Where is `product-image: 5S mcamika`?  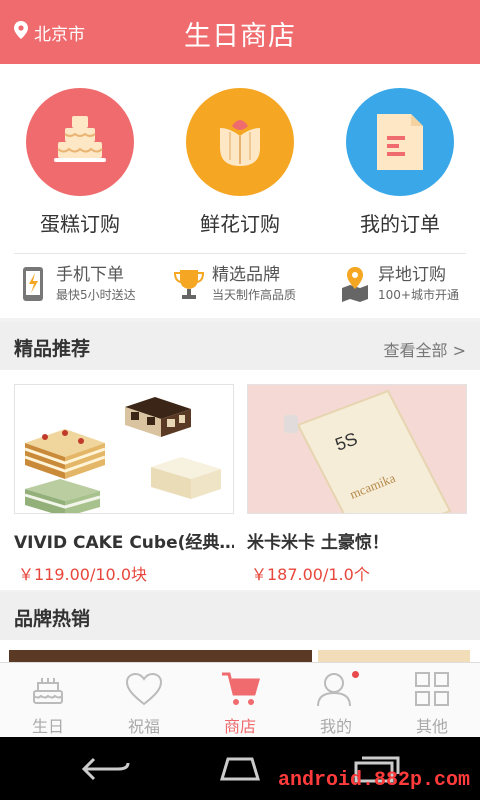
product-image: 5S mcamika is located at coordinates (357, 449).